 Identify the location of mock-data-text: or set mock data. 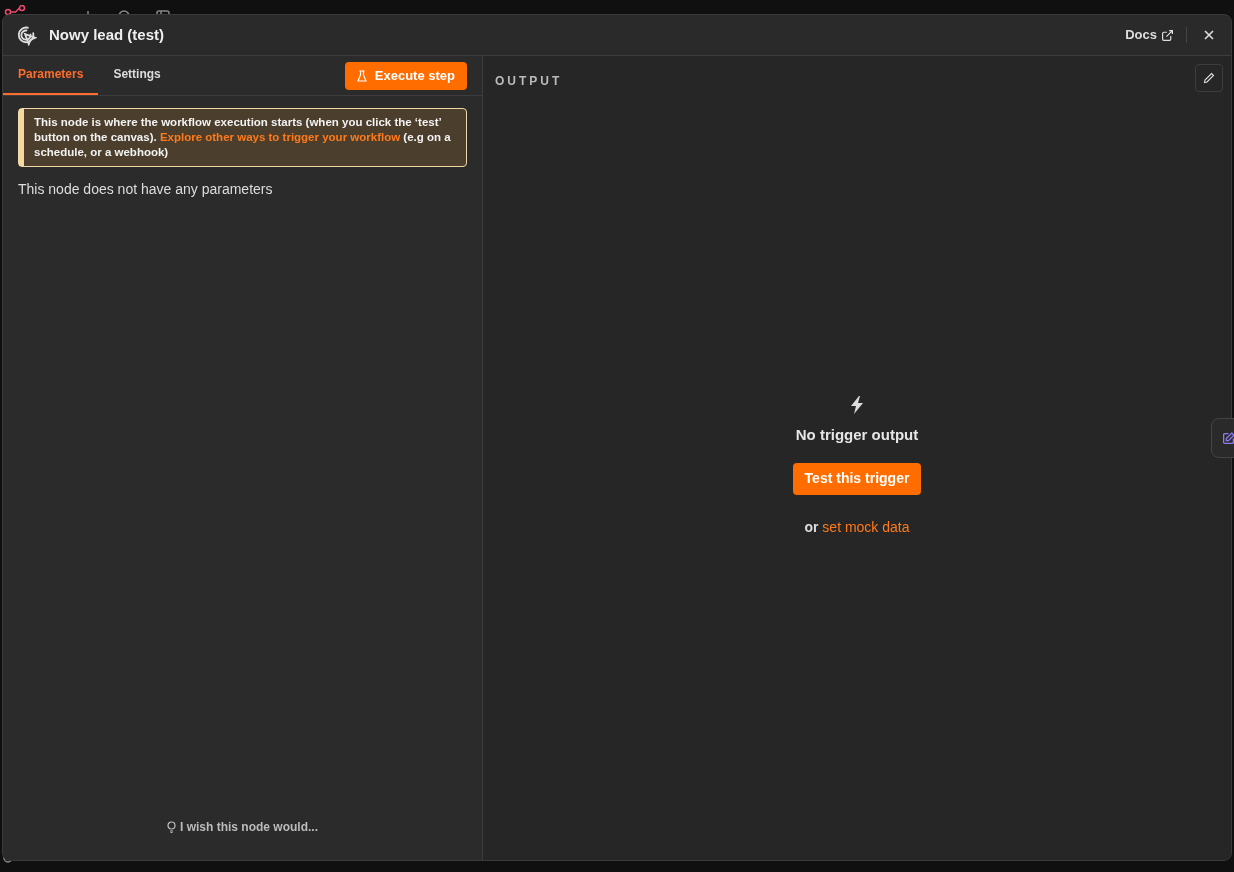
(857, 527).